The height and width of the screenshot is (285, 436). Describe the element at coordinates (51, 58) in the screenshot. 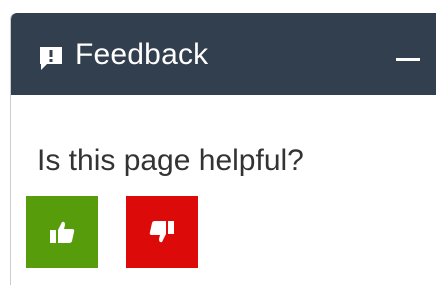

I see `speech-bubble-exclamation-icon` at that location.